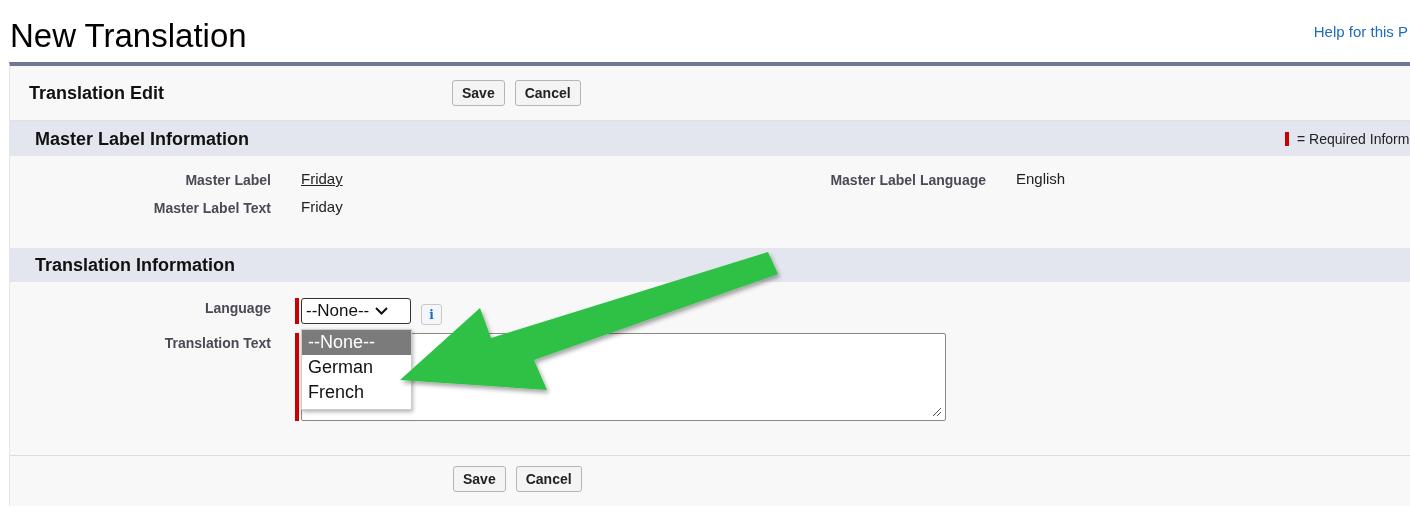 The width and height of the screenshot is (1410, 513). What do you see at coordinates (1360, 31) in the screenshot?
I see `help-link: Help for this P` at bounding box center [1360, 31].